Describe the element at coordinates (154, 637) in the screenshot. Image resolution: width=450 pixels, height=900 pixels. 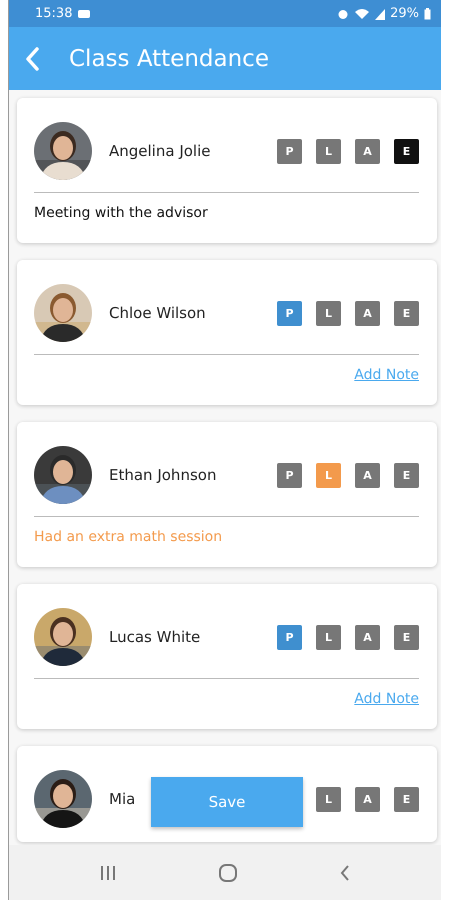
I see `student-name: Lucas White` at that location.